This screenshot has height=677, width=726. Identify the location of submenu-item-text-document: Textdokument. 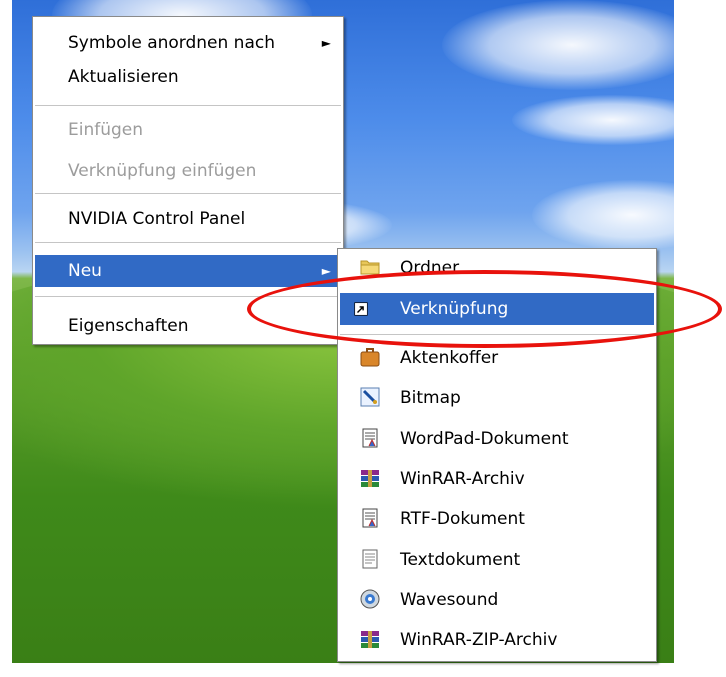
(497, 560).